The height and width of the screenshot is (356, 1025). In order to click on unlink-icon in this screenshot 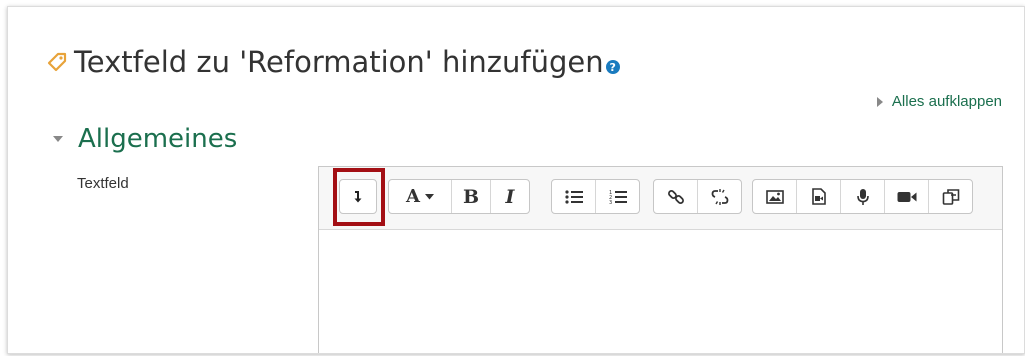, I will do `click(720, 197)`.